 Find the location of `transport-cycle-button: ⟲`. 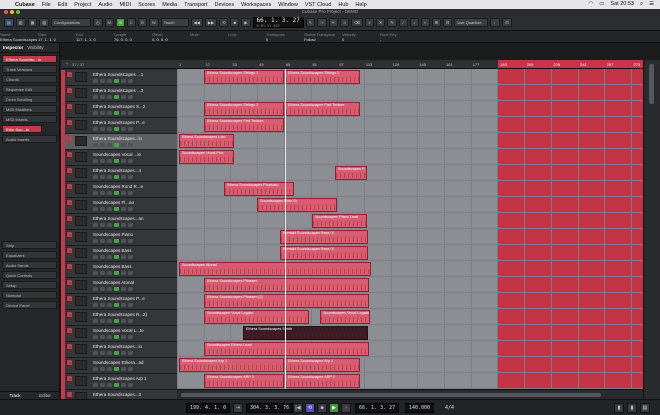

transport-cycle-button: ⟲ is located at coordinates (310, 408).